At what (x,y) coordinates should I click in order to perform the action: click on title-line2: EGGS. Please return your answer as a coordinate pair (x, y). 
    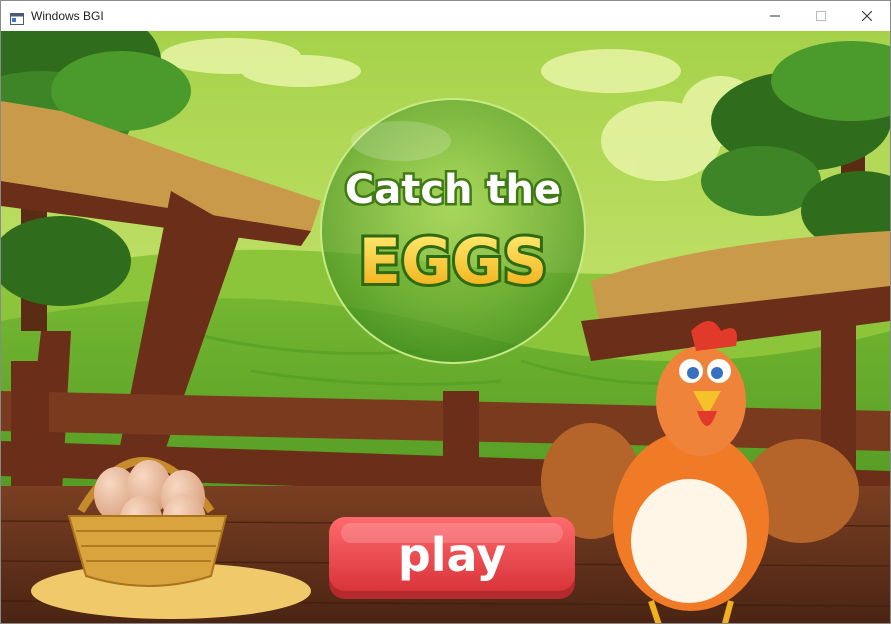
    Looking at the image, I should click on (453, 261).